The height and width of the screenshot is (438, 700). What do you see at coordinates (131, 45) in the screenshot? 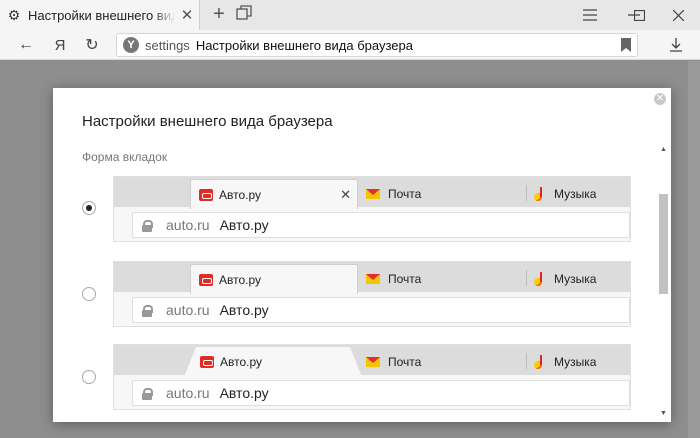
I see `yandex-badge-icon: Y` at bounding box center [131, 45].